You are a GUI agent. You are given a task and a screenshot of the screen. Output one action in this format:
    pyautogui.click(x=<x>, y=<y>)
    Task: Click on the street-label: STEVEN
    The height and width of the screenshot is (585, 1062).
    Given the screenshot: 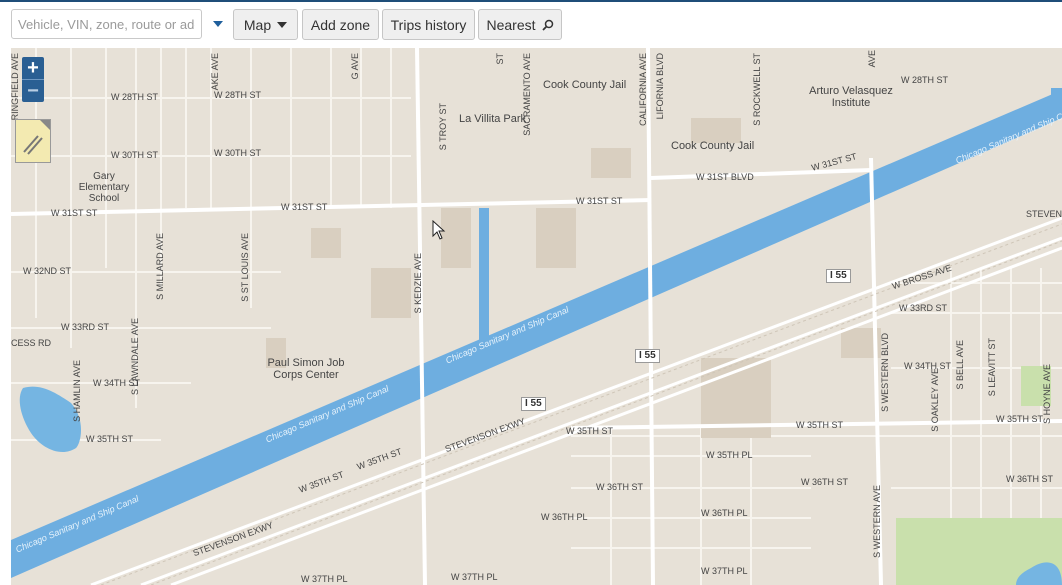 What is the action you would take?
    pyautogui.click(x=1044, y=214)
    